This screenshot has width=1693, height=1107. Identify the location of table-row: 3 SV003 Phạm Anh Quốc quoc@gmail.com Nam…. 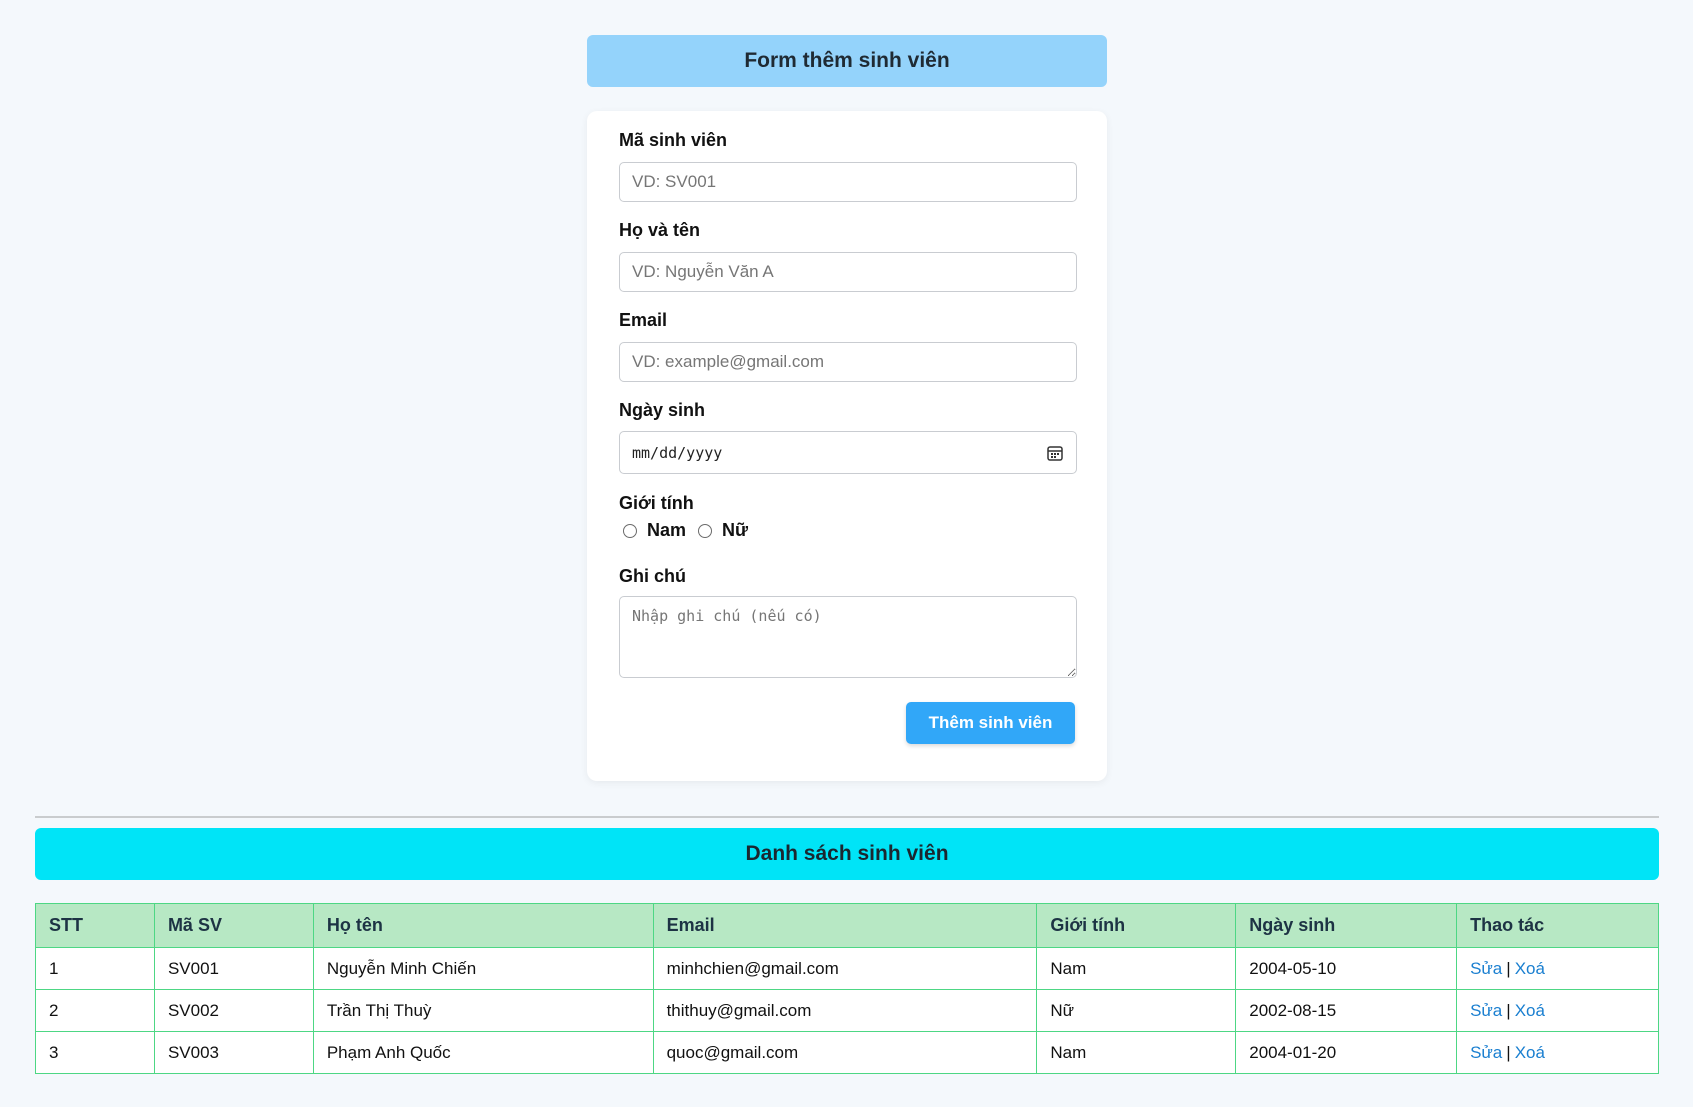
(847, 1052).